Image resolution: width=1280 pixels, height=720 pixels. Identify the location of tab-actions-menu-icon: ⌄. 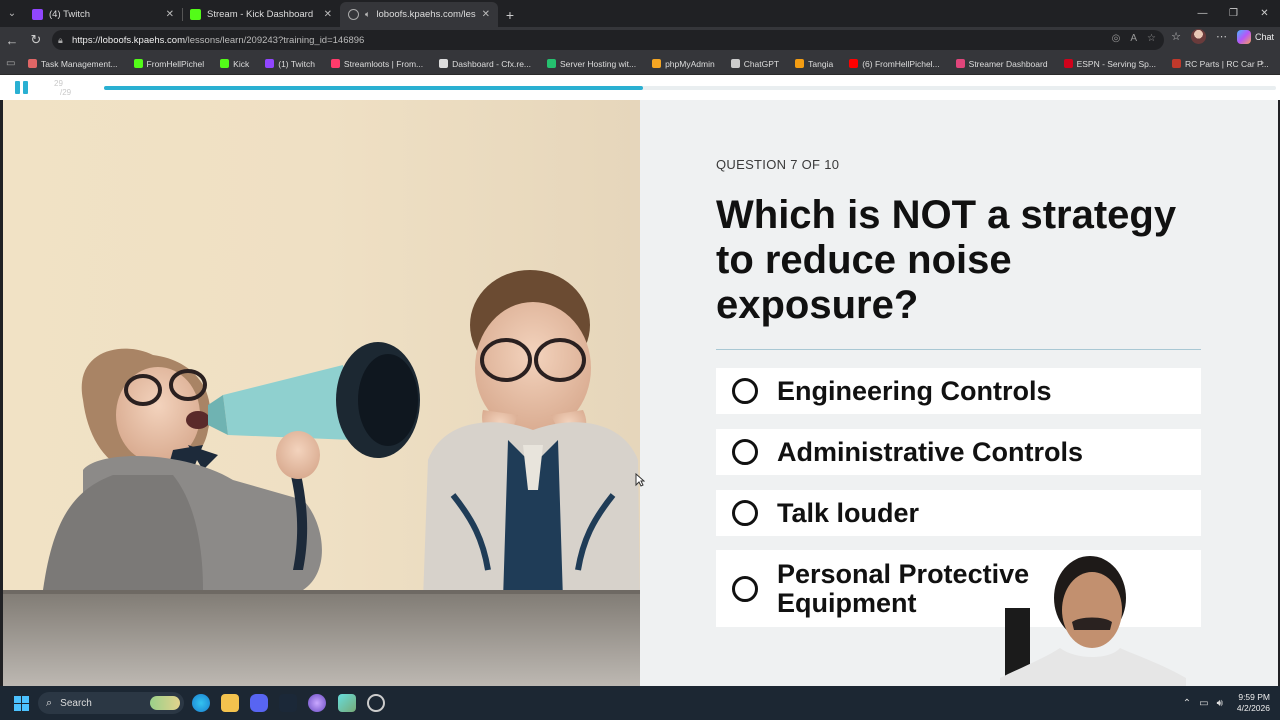
(12, 13).